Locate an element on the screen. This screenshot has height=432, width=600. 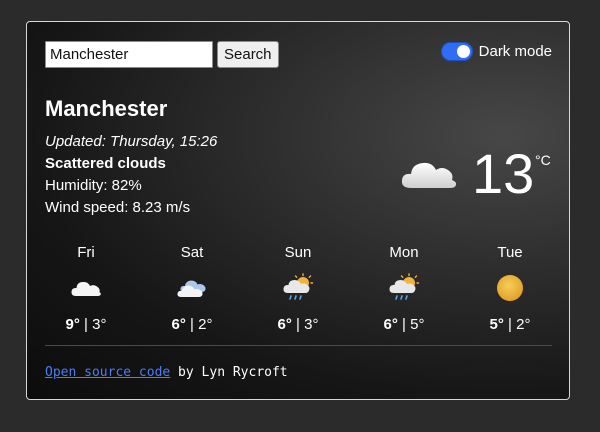
forecast-temps: 6° | 2° is located at coordinates (192, 324).